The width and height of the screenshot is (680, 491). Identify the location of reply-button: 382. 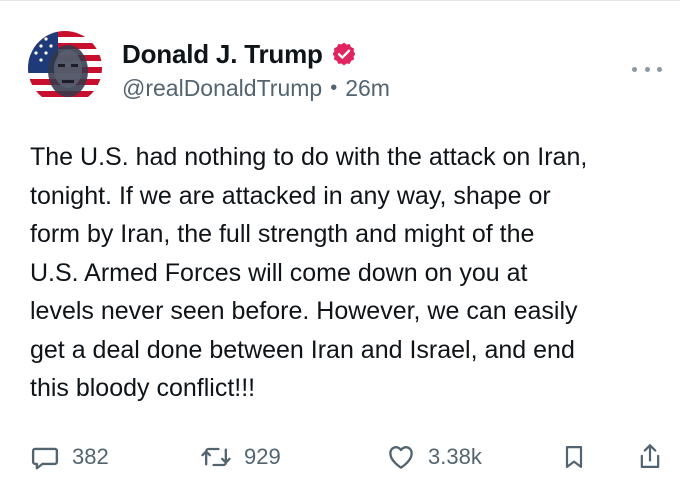
(69, 457).